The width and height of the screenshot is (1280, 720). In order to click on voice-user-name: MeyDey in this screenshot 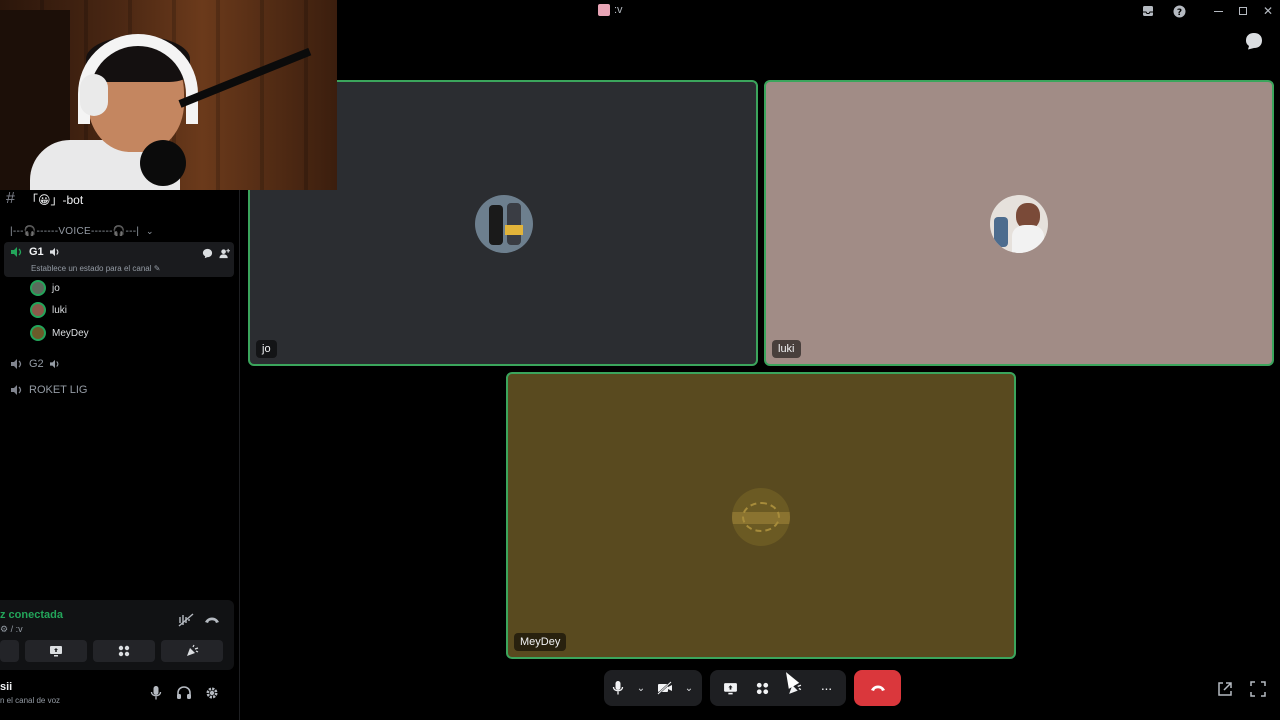, I will do `click(70, 333)`.